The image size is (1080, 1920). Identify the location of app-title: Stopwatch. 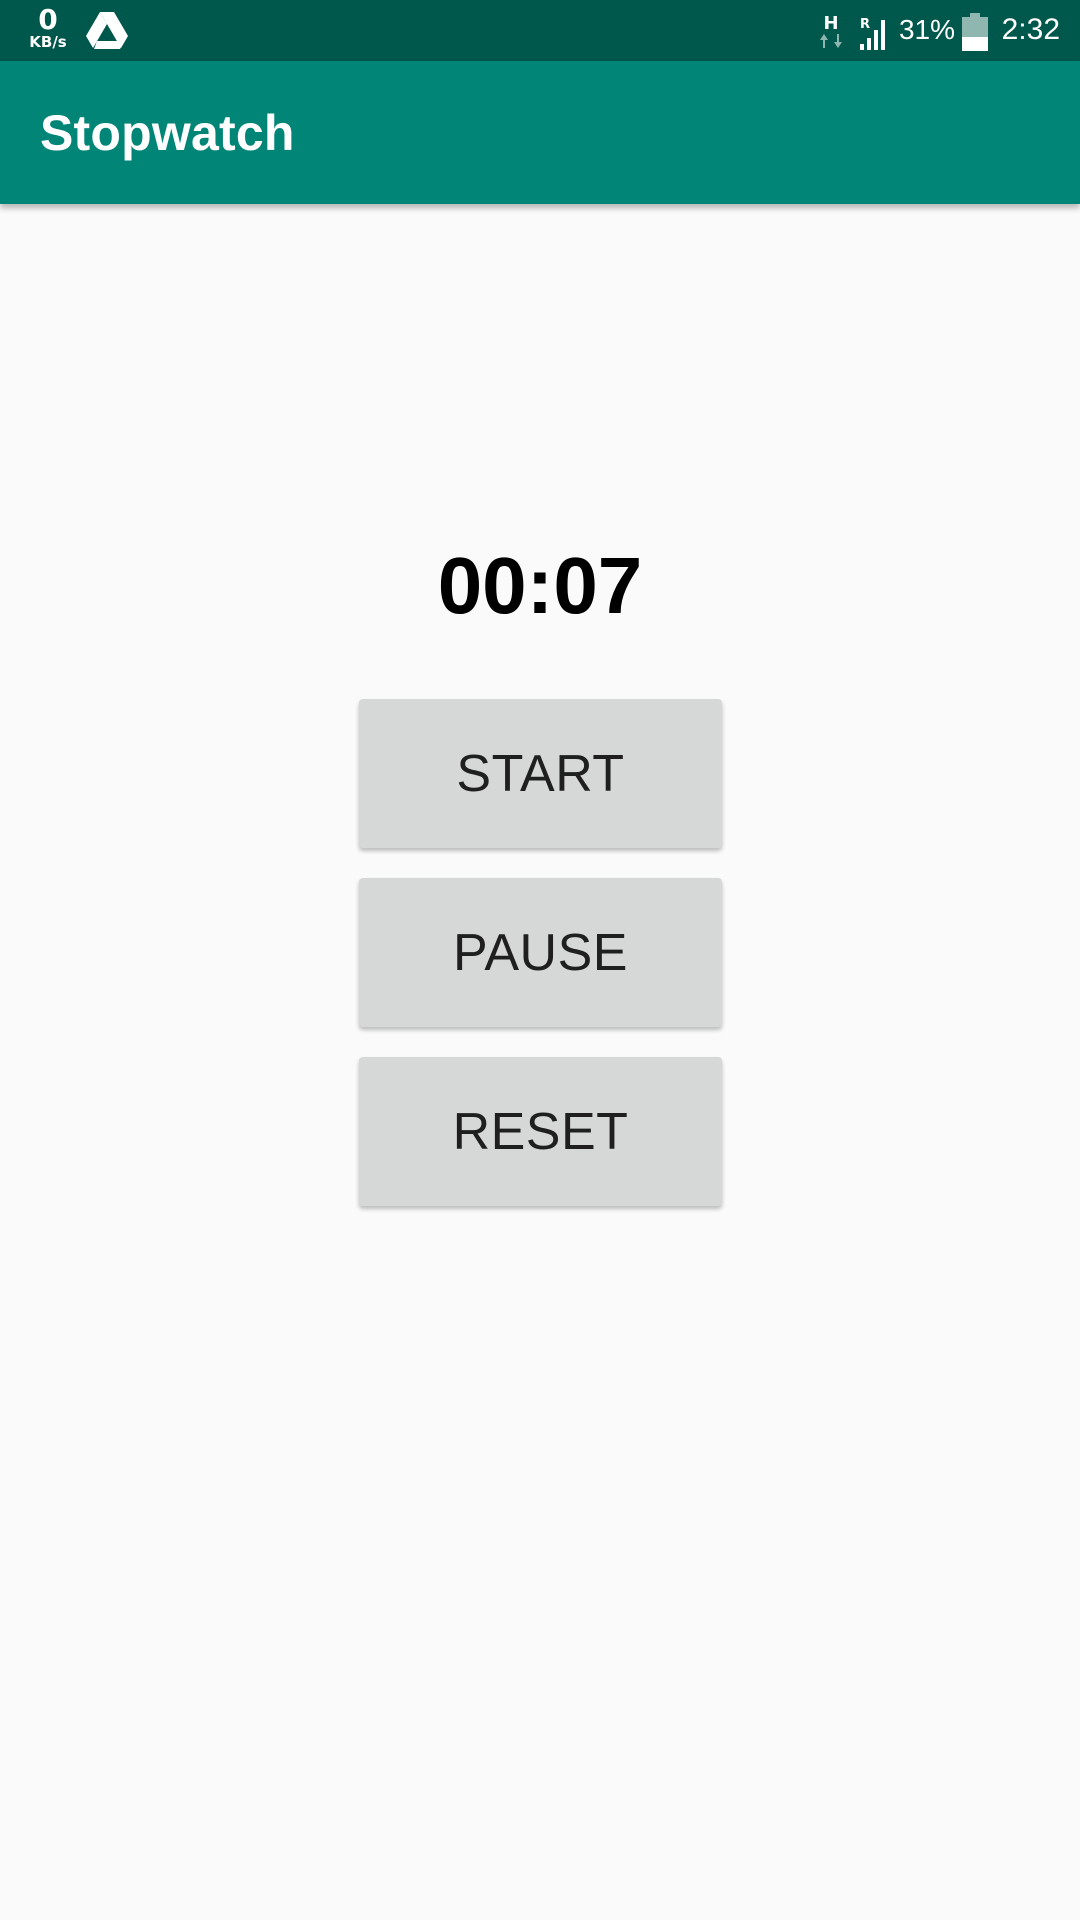
(167, 133).